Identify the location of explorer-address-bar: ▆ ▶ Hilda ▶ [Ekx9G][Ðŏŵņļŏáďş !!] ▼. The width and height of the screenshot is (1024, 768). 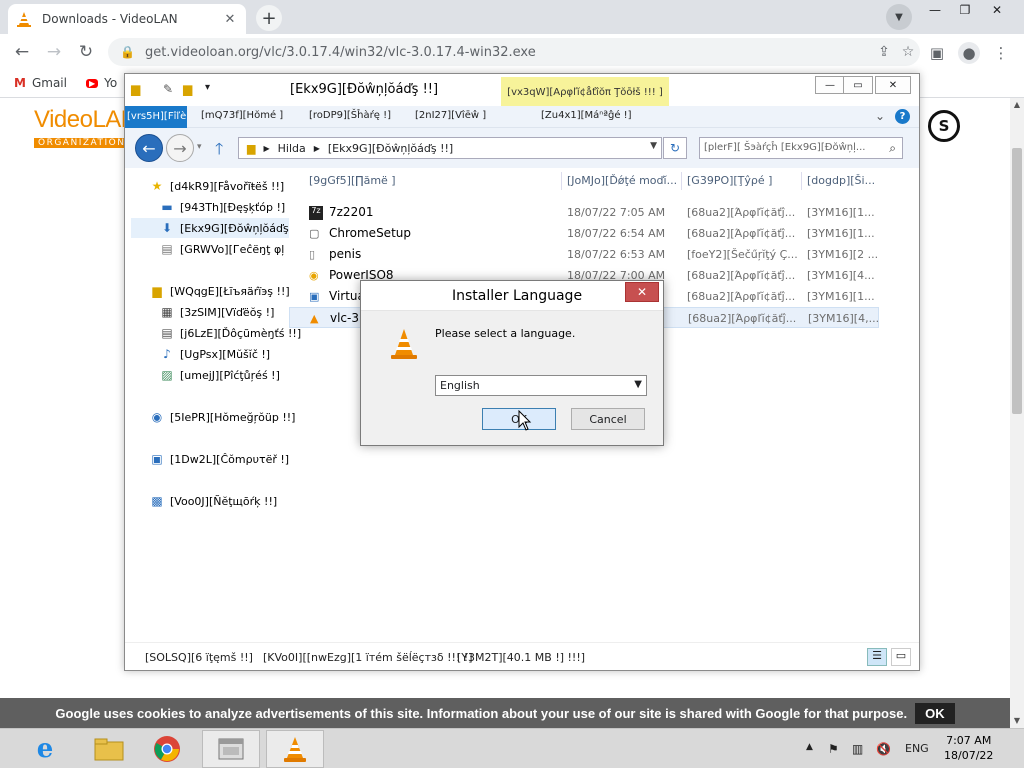
(450, 148).